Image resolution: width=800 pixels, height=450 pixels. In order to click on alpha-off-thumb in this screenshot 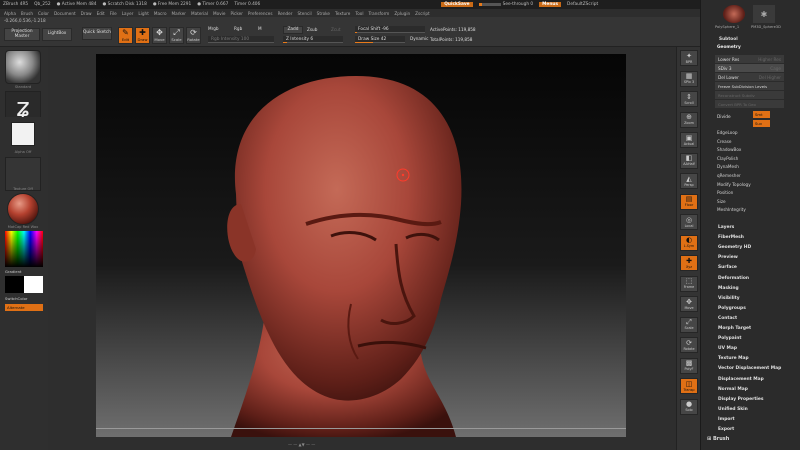, I will do `click(23, 134)`.